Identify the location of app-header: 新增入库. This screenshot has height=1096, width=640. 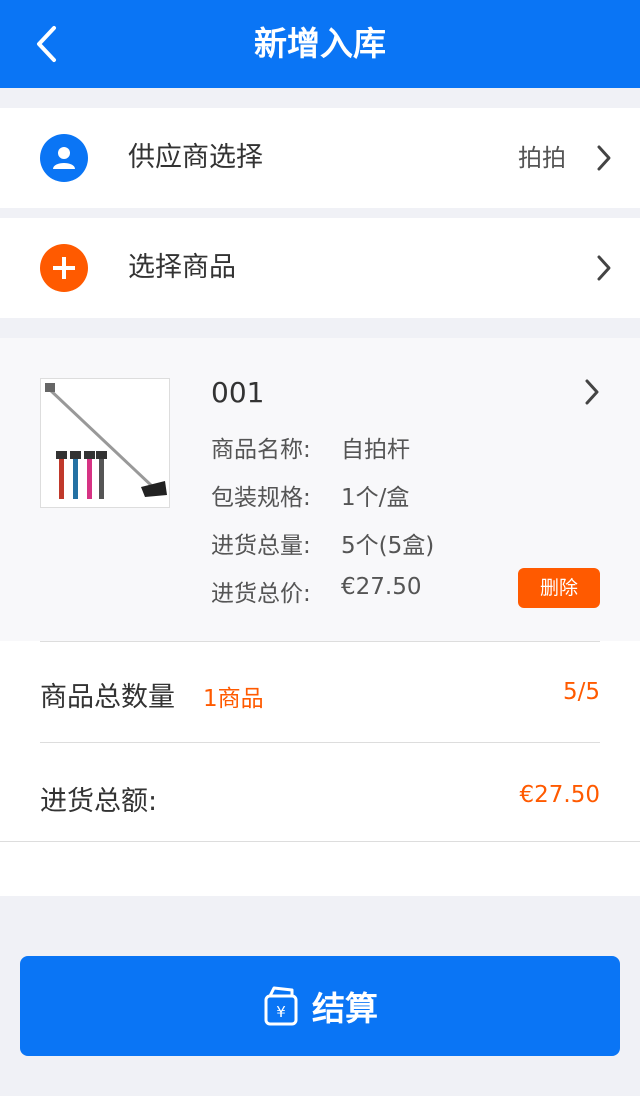
(320, 44).